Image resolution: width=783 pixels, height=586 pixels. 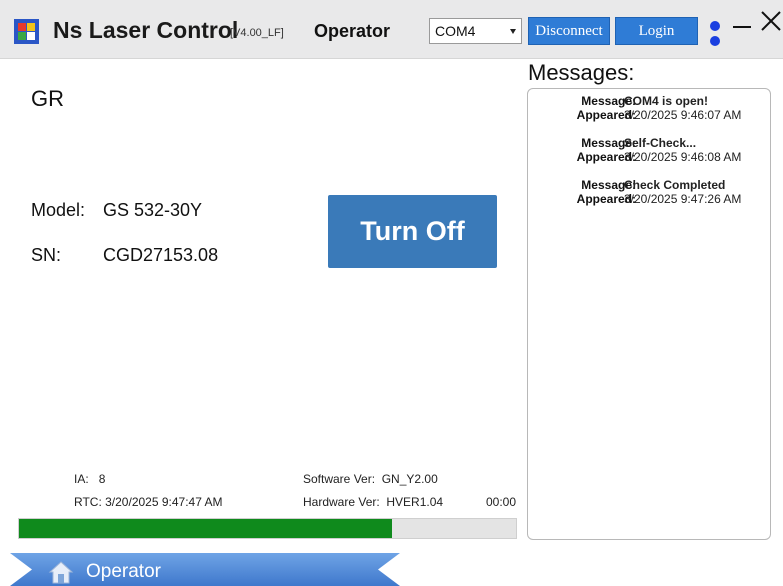 What do you see at coordinates (58, 210) in the screenshot?
I see `model-label: Model:` at bounding box center [58, 210].